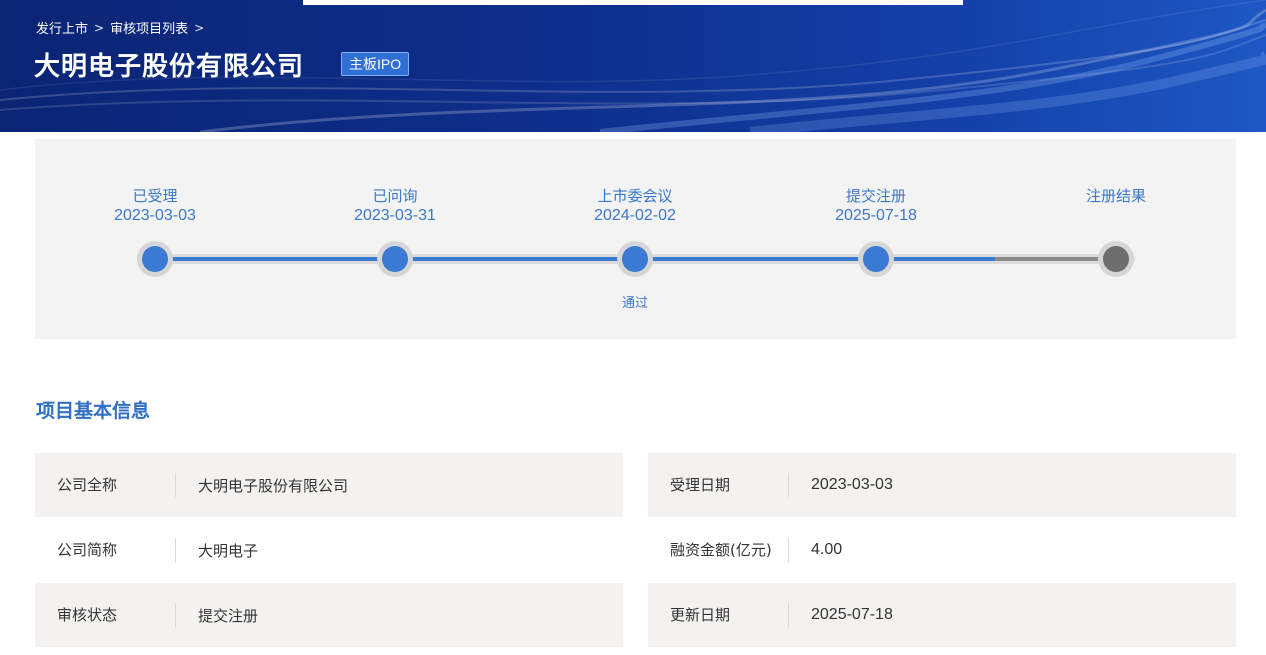 This screenshot has width=1266, height=655. Describe the element at coordinates (395, 206) in the screenshot. I see `timeline-step-inquiry: 已问询 2023-03-31` at that location.